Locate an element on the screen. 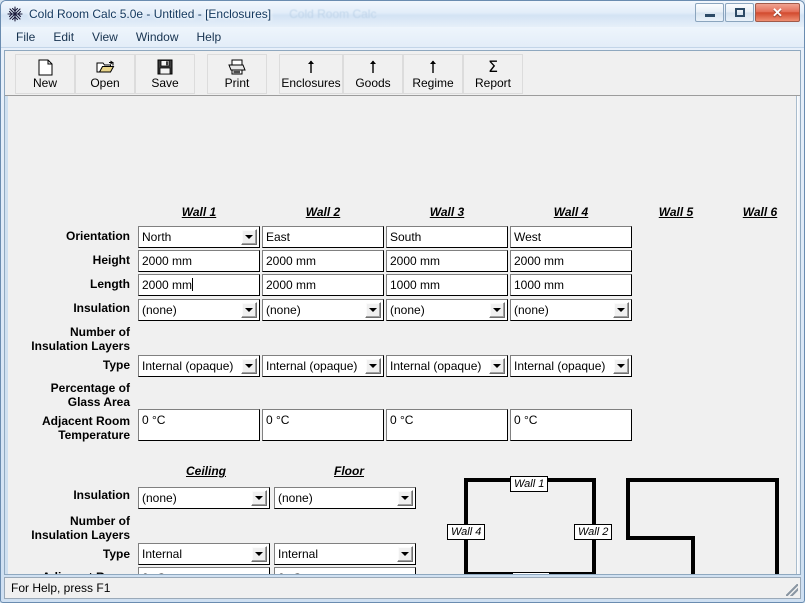  document-vertical-scroll-gutter is located at coordinates (798, 335).